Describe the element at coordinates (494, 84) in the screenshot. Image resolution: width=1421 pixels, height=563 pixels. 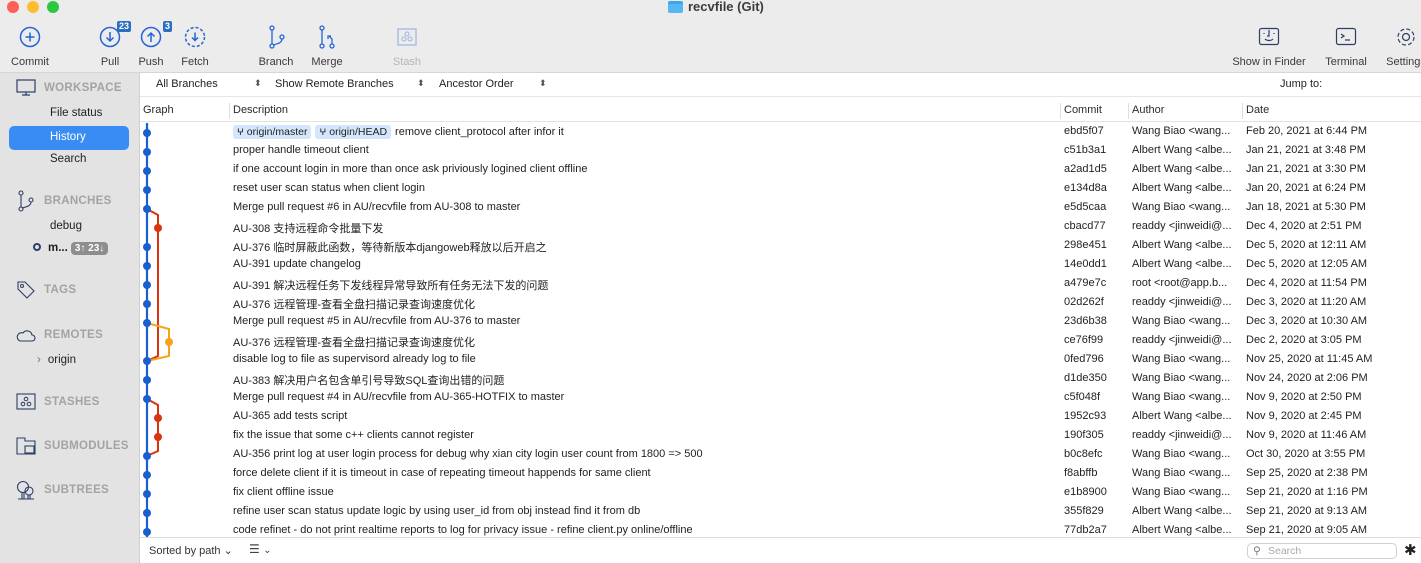
I see `order-select: Ancestor Order ⬍` at that location.